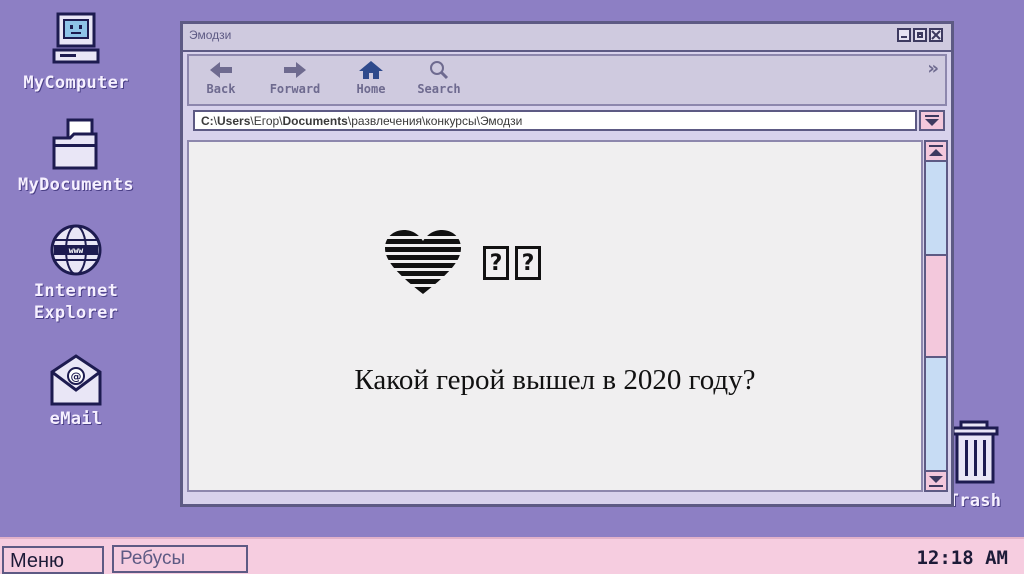 The width and height of the screenshot is (1024, 574). I want to click on scroll-down-button, so click(936, 480).